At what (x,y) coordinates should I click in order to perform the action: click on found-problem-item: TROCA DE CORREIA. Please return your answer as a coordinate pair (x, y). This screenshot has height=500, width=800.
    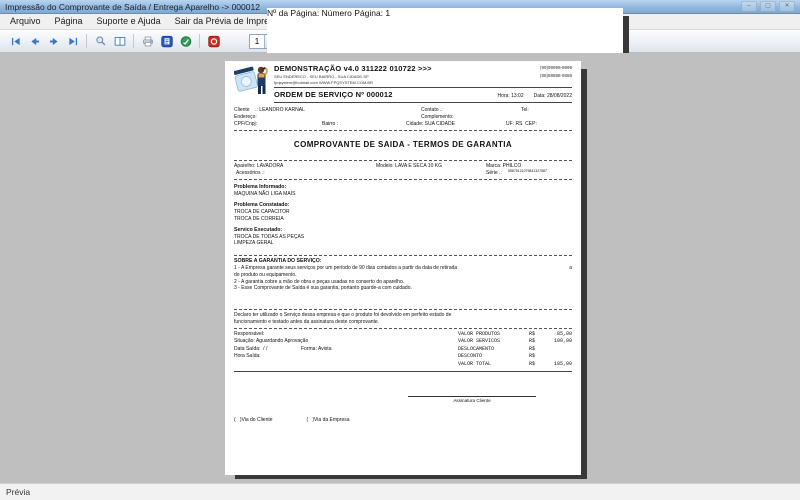
    Looking at the image, I should click on (259, 218).